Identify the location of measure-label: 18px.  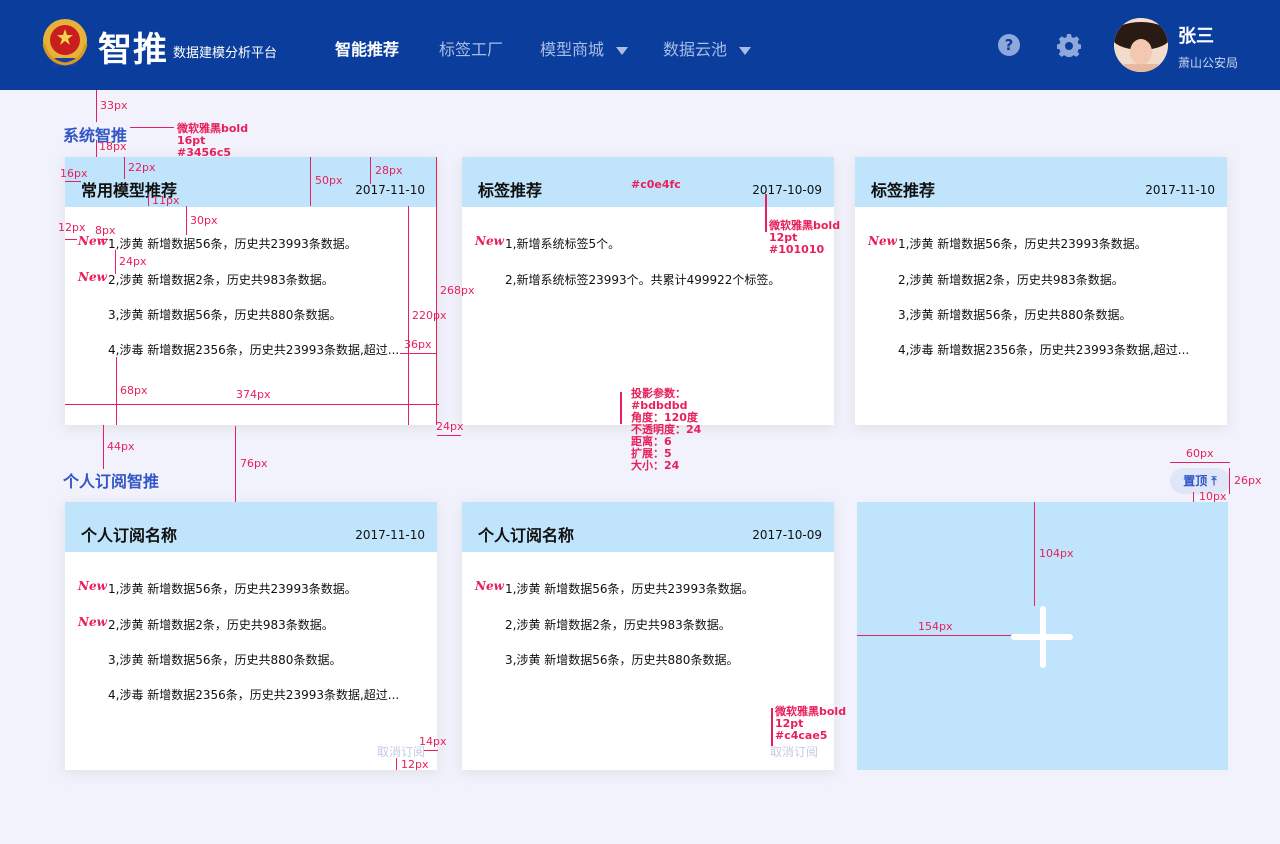
(113, 146).